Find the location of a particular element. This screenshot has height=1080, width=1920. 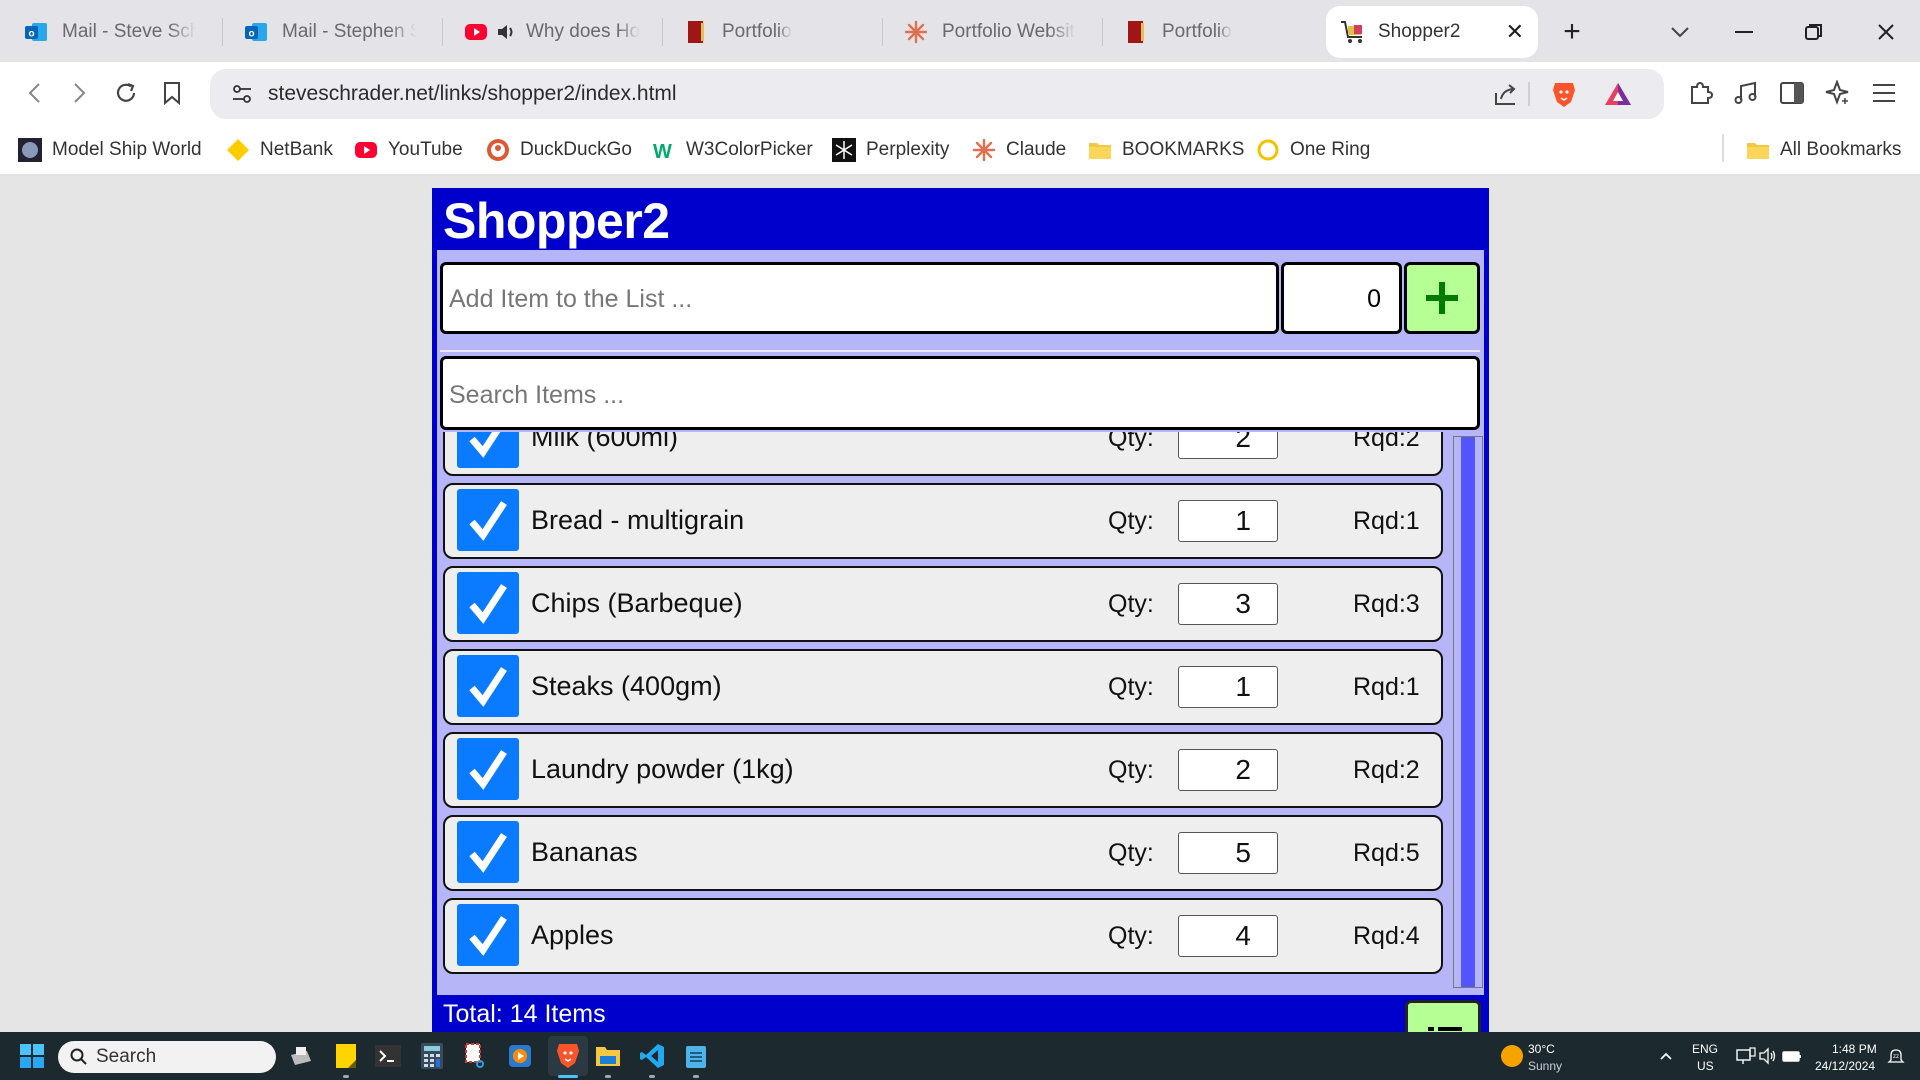

netbank-diamond-icon is located at coordinates (238, 150).